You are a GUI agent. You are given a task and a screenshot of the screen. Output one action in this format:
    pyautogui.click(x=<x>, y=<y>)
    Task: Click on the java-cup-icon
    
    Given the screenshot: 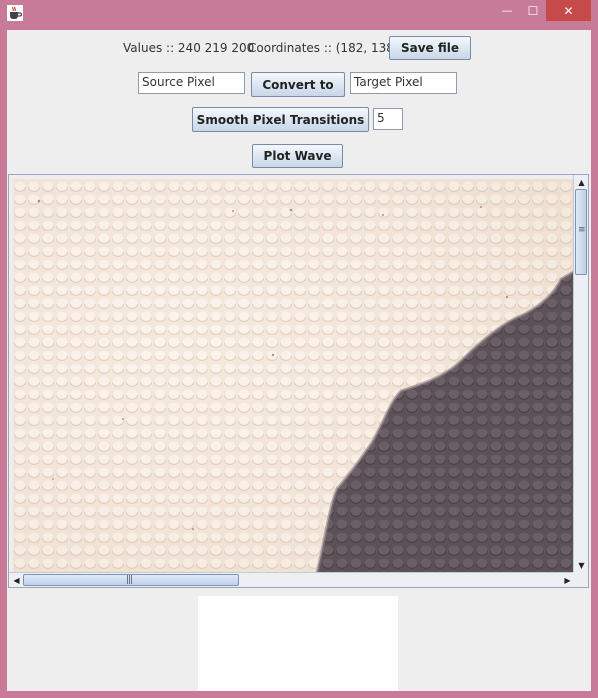 What is the action you would take?
    pyautogui.click(x=15, y=13)
    